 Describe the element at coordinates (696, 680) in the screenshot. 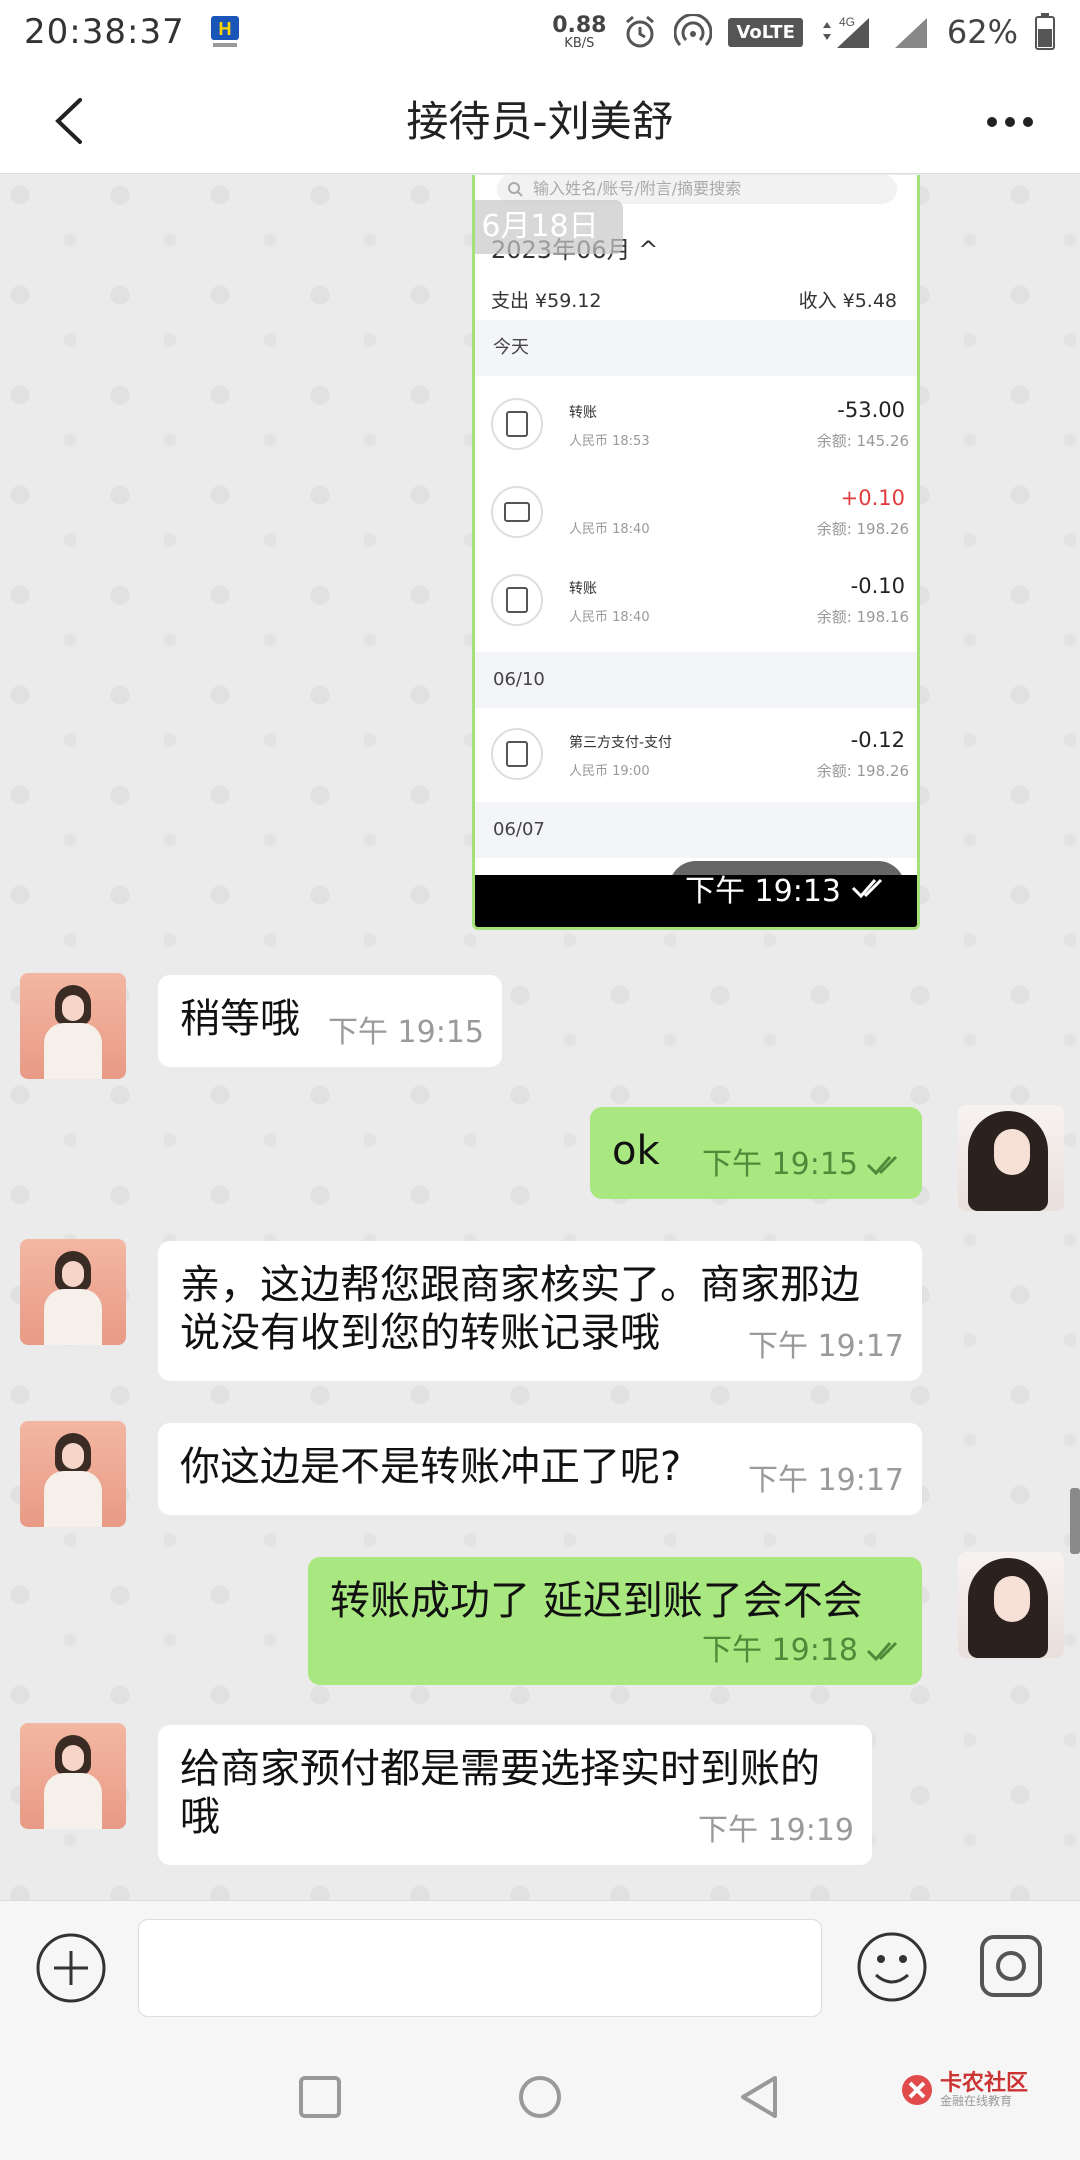

I see `shot-section-header: 06/10` at that location.